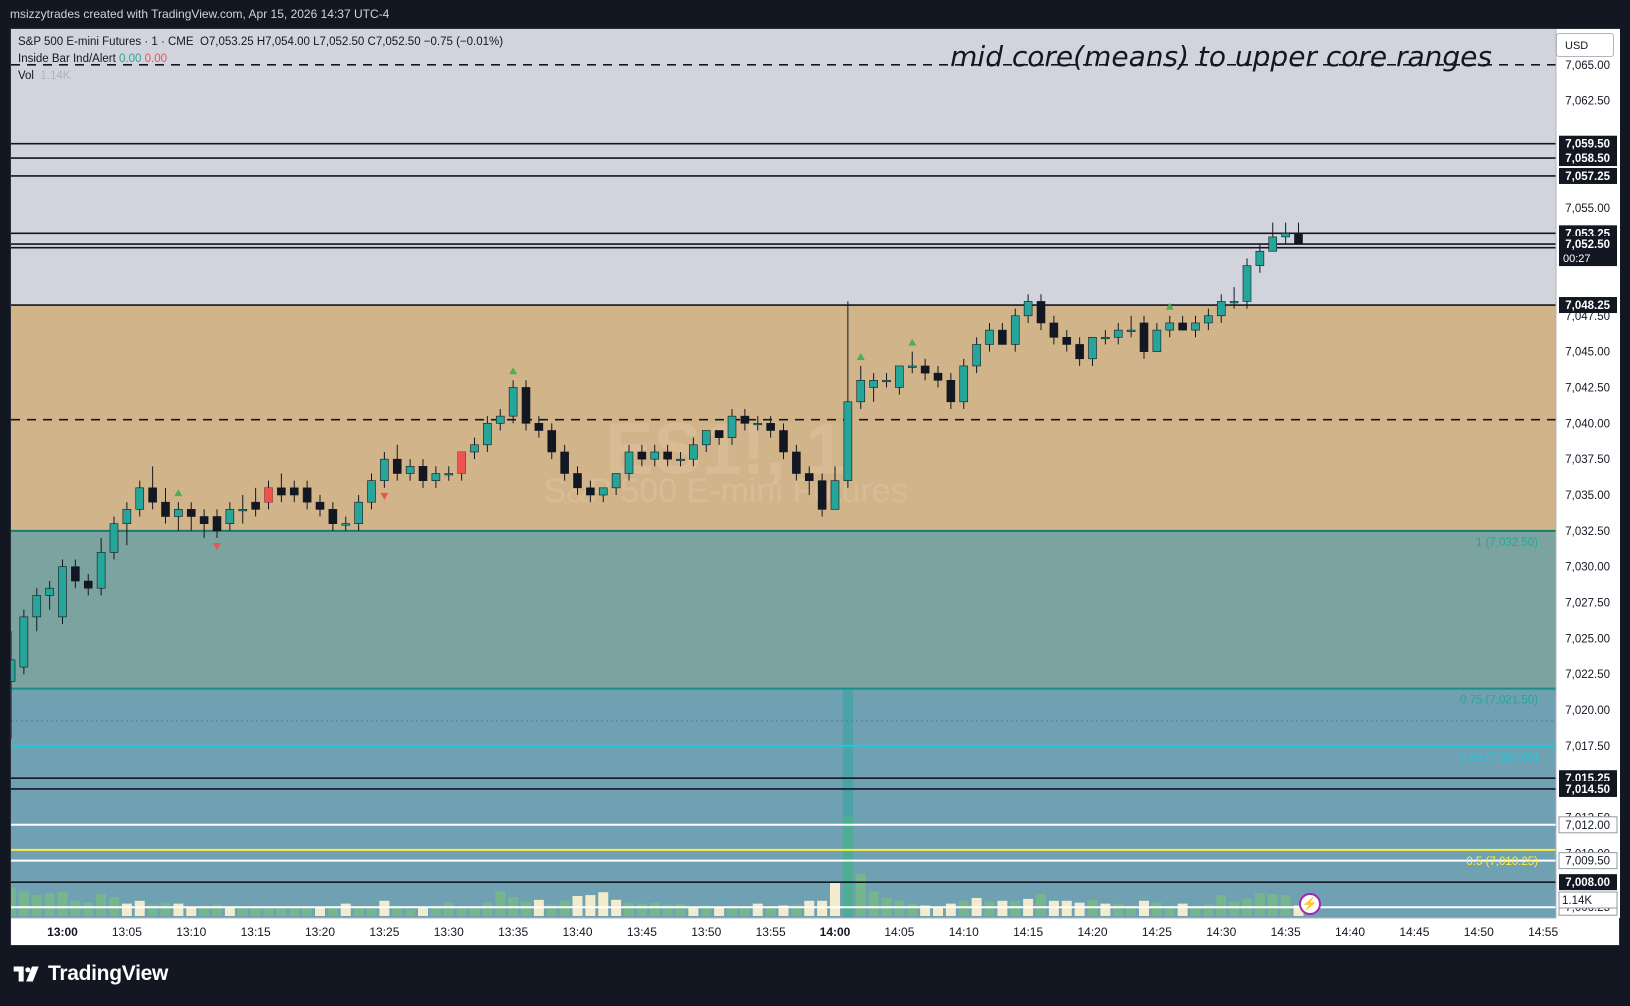  I want to click on y-tick-label: 7,040.00, so click(1587, 424).